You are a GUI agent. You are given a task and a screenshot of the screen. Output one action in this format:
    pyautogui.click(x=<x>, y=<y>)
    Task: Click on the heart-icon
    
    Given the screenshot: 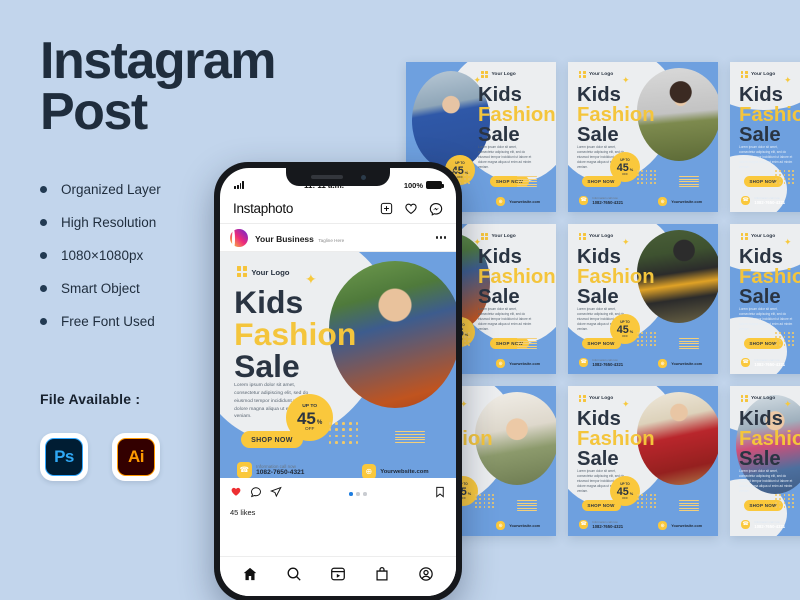 What is the action you would take?
    pyautogui.click(x=411, y=209)
    